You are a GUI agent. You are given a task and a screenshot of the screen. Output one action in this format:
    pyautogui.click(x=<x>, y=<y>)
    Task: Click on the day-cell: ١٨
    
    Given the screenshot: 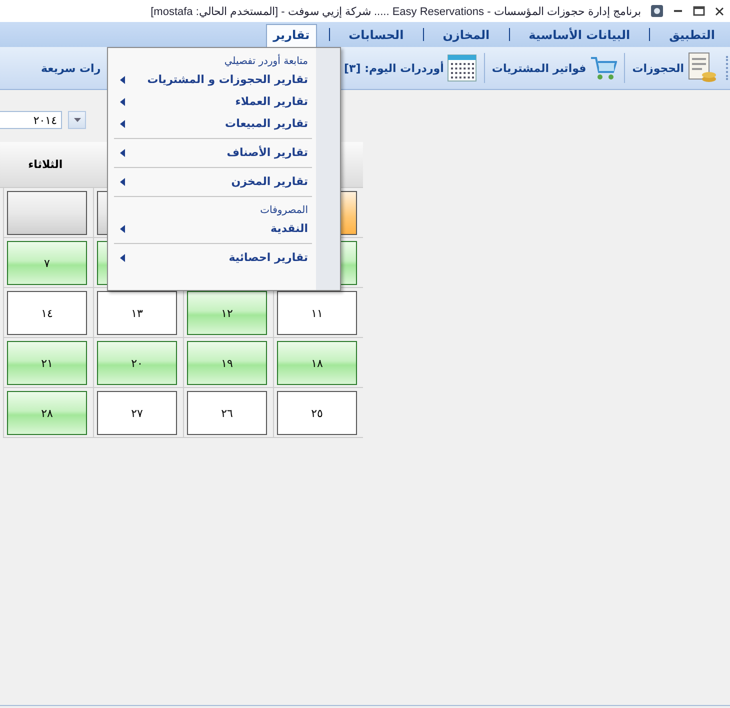 What is the action you would take?
    pyautogui.click(x=317, y=363)
    